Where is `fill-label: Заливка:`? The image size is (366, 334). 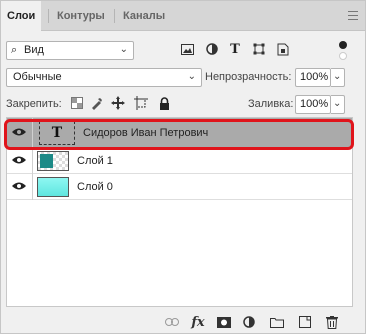 fill-label: Заливка: is located at coordinates (271, 104).